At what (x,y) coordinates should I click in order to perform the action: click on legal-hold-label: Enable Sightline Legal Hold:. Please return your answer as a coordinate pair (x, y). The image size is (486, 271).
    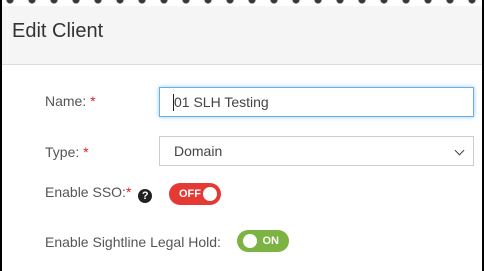
    Looking at the image, I should click on (133, 242).